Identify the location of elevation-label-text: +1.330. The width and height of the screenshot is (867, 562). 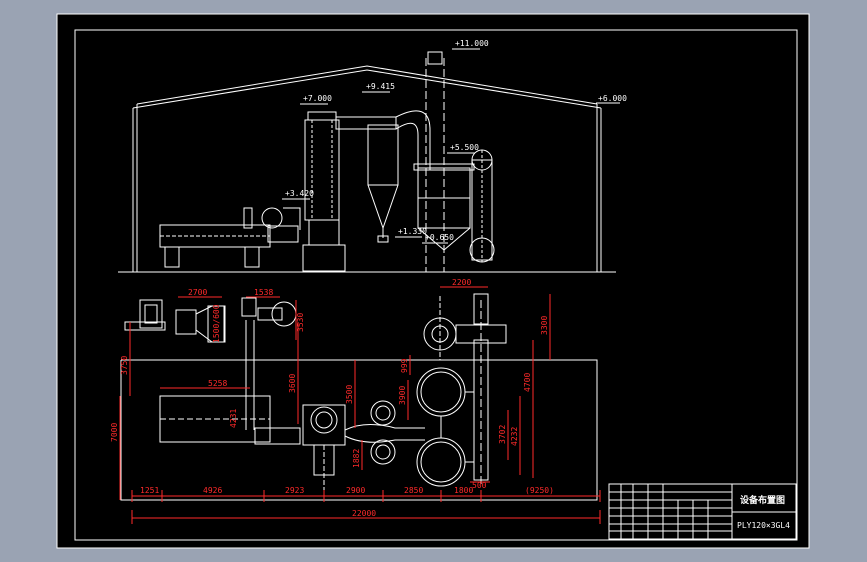
(412, 231).